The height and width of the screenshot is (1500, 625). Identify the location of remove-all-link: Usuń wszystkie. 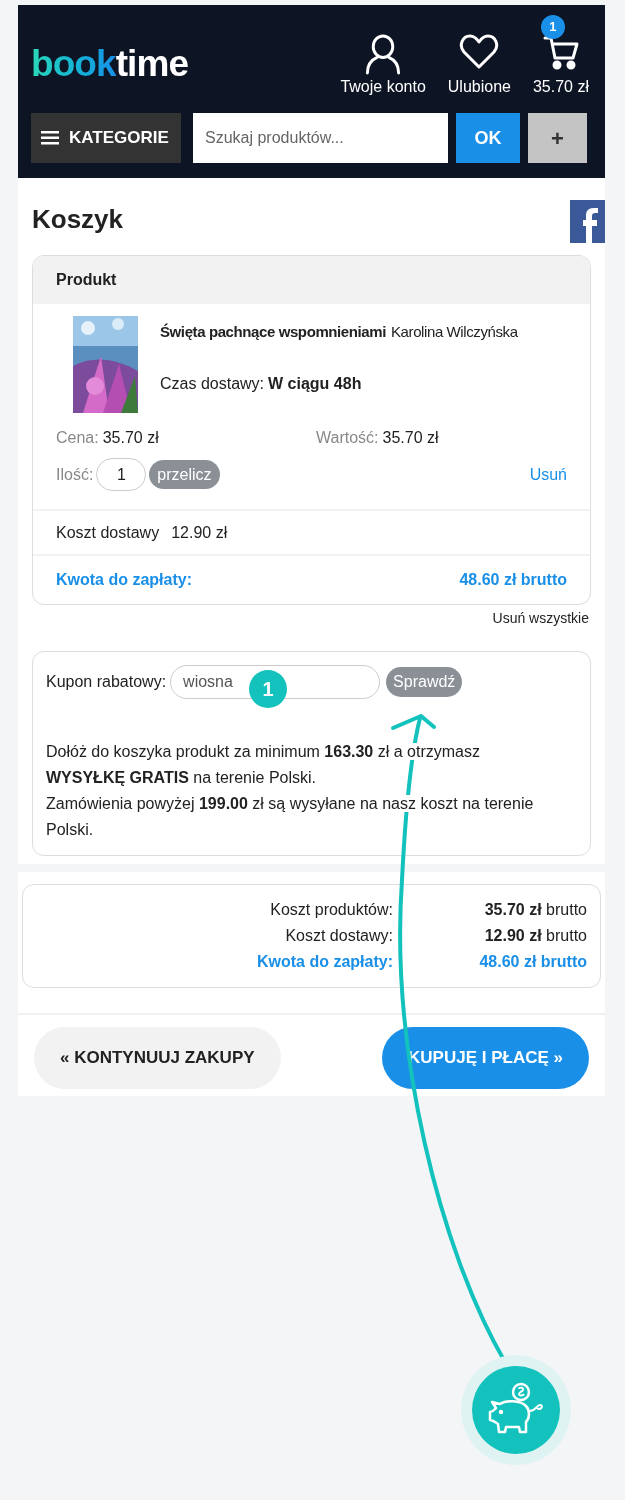
(540, 618).